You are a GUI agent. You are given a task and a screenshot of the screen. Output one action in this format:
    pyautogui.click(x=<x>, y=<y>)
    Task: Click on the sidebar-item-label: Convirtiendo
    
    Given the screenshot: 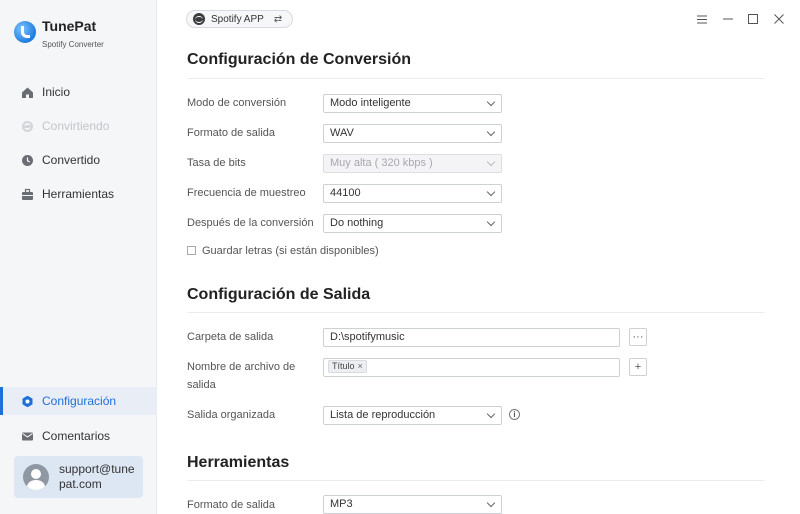 What is the action you would take?
    pyautogui.click(x=76, y=126)
    